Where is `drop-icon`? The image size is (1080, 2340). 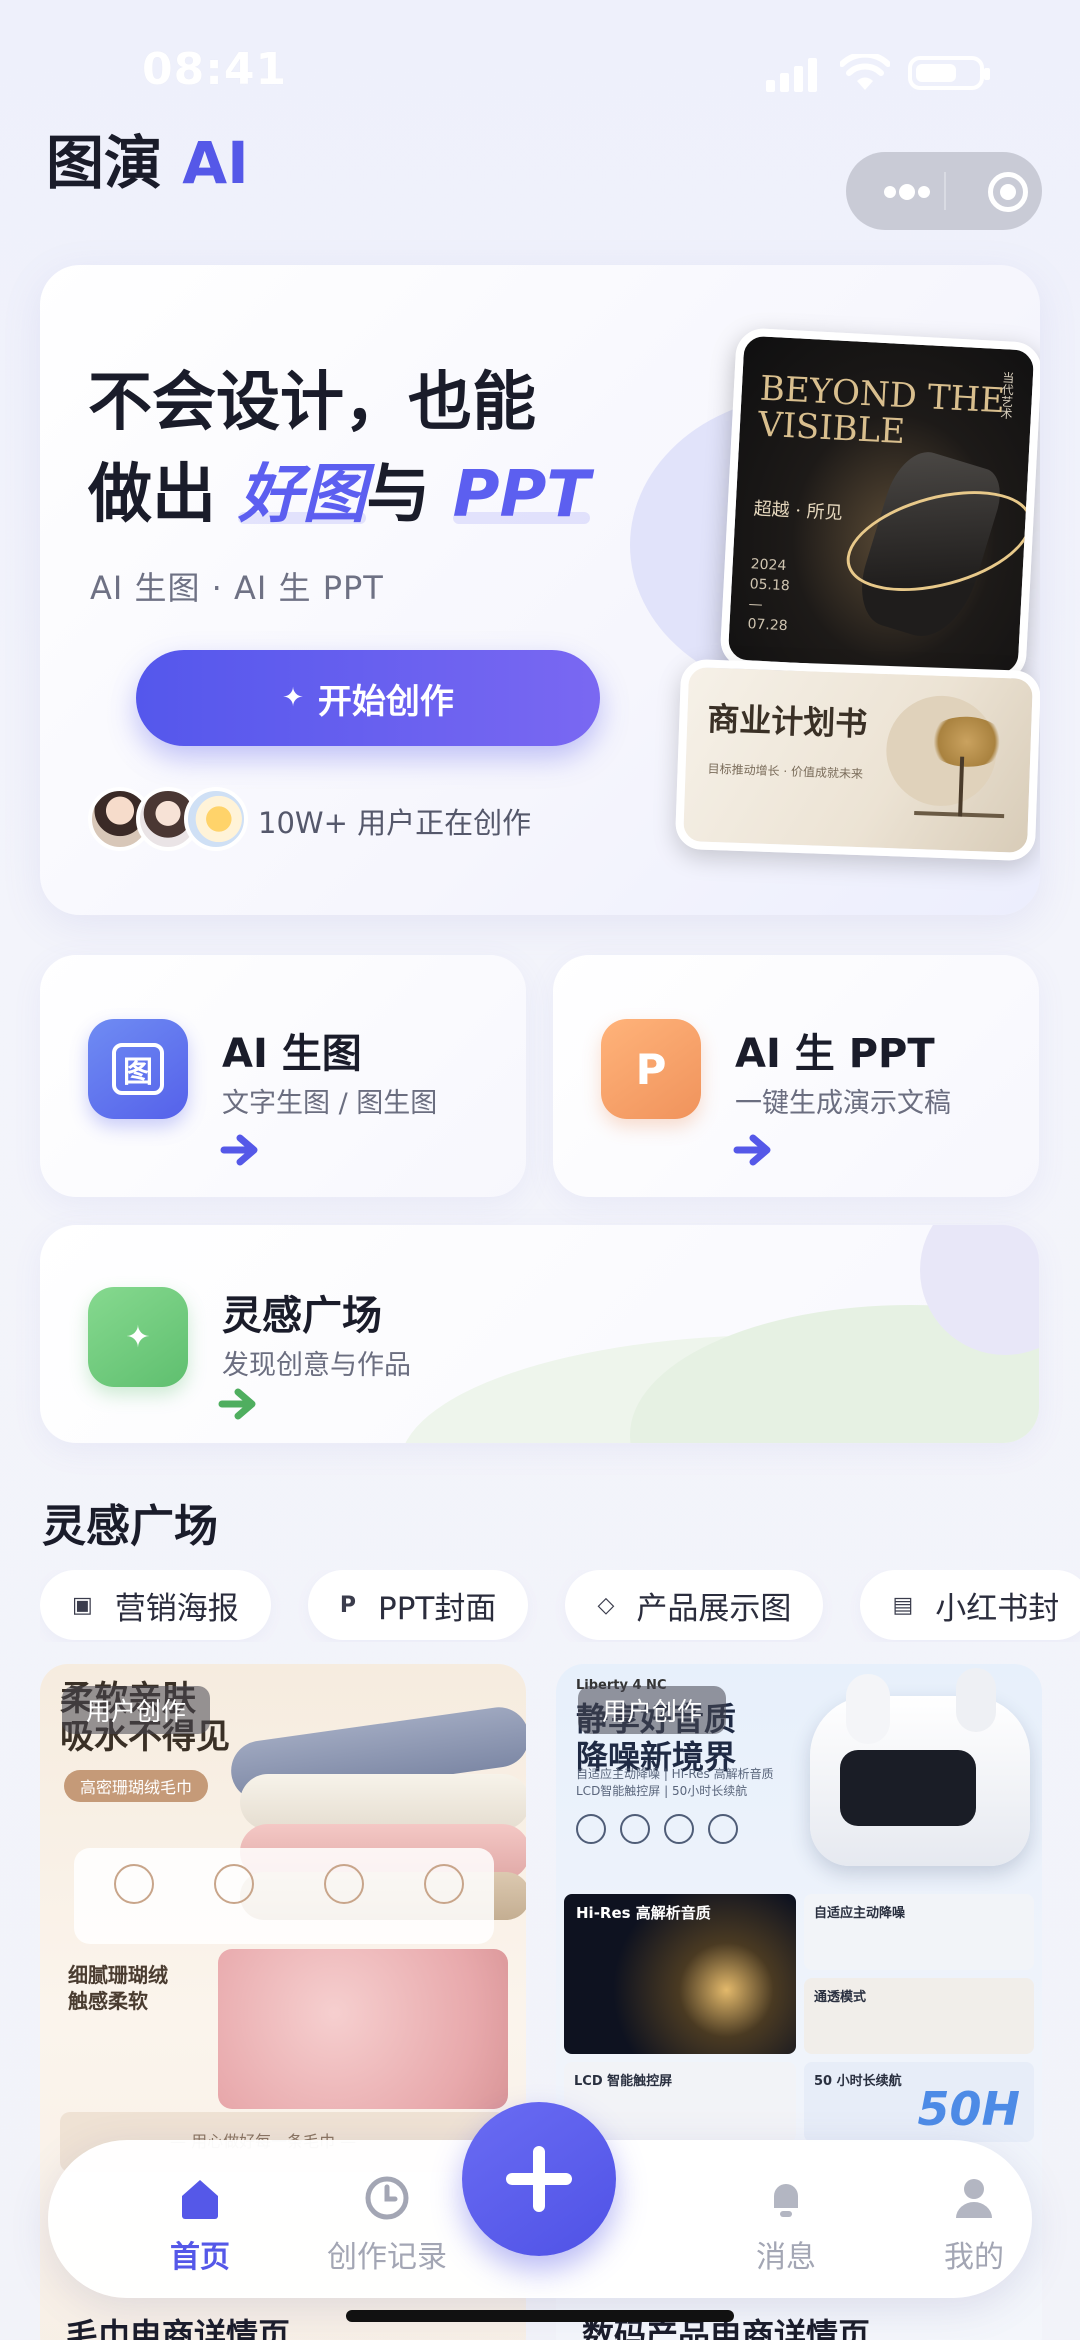 drop-icon is located at coordinates (134, 1884).